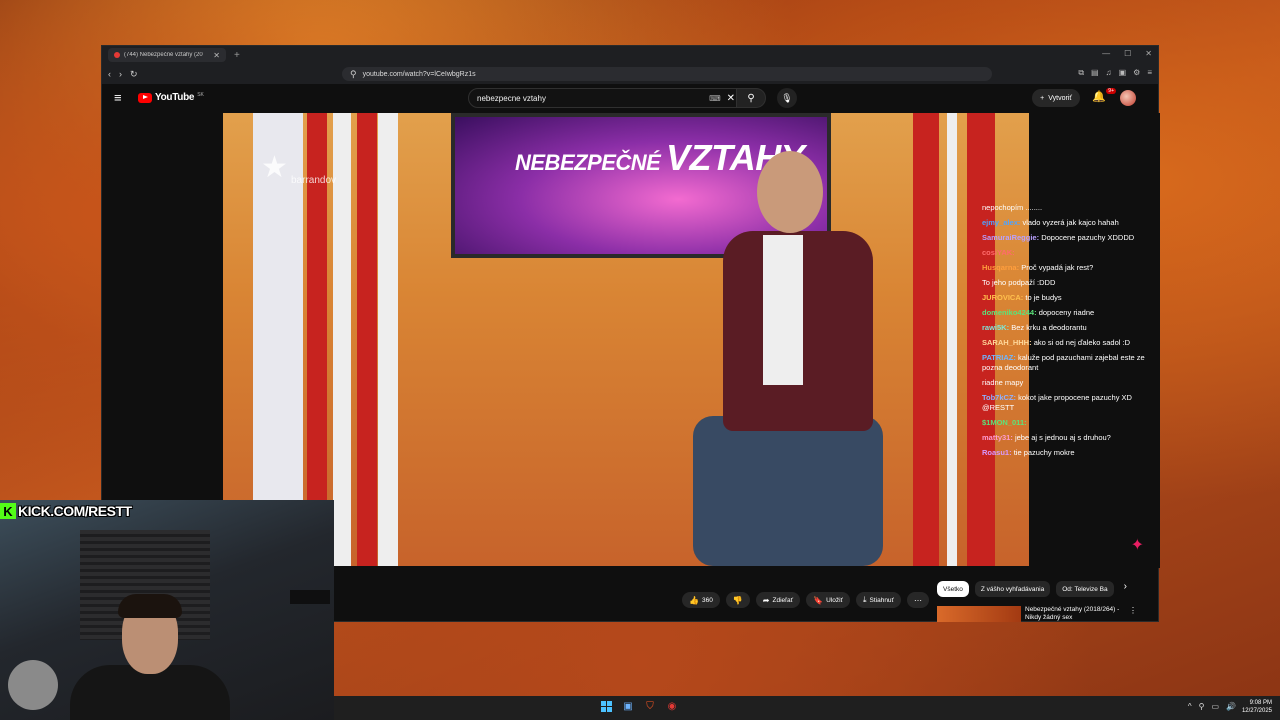 This screenshot has height=720, width=1280. What do you see at coordinates (995, 327) in the screenshot?
I see `chat-username: rawi5K:` at bounding box center [995, 327].